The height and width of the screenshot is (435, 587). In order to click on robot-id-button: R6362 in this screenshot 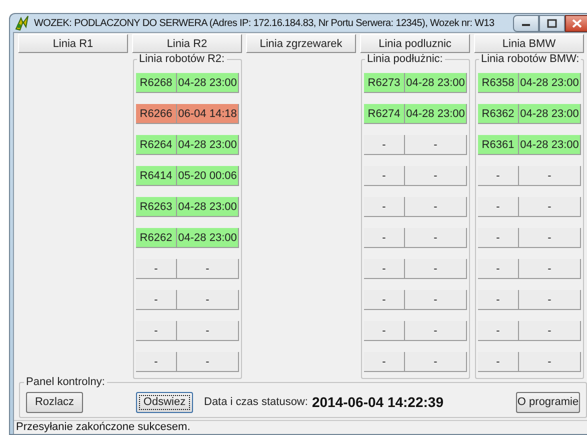, I will do `click(498, 114)`.